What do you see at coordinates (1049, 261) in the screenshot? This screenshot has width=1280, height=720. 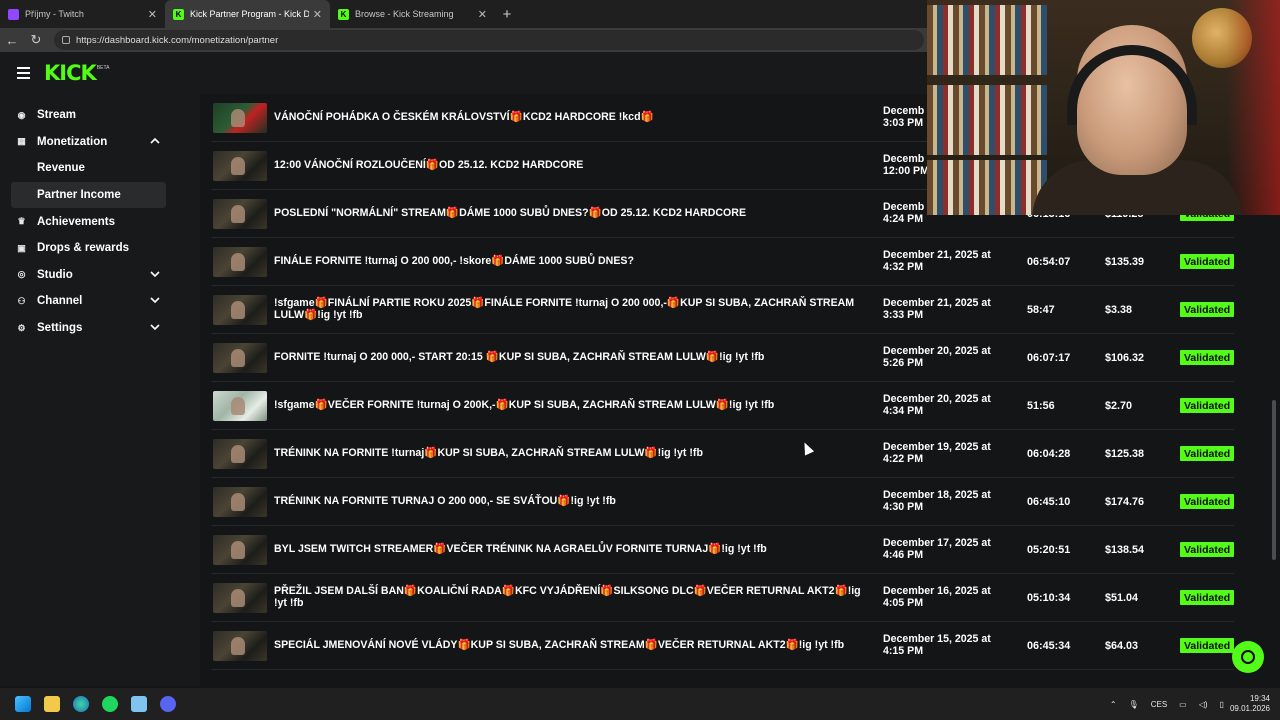 I see `stream-duration: 06:54:07` at bounding box center [1049, 261].